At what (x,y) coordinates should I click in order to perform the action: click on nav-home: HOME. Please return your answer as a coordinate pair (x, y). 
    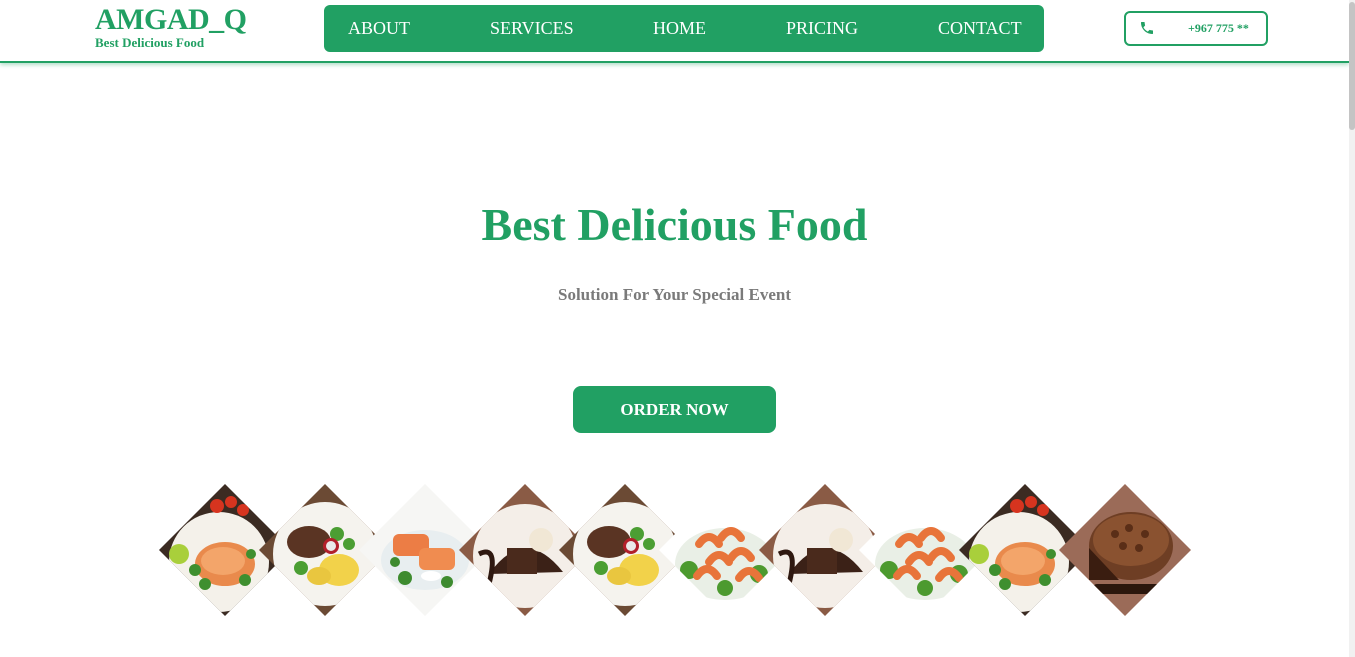
    Looking at the image, I should click on (679, 28).